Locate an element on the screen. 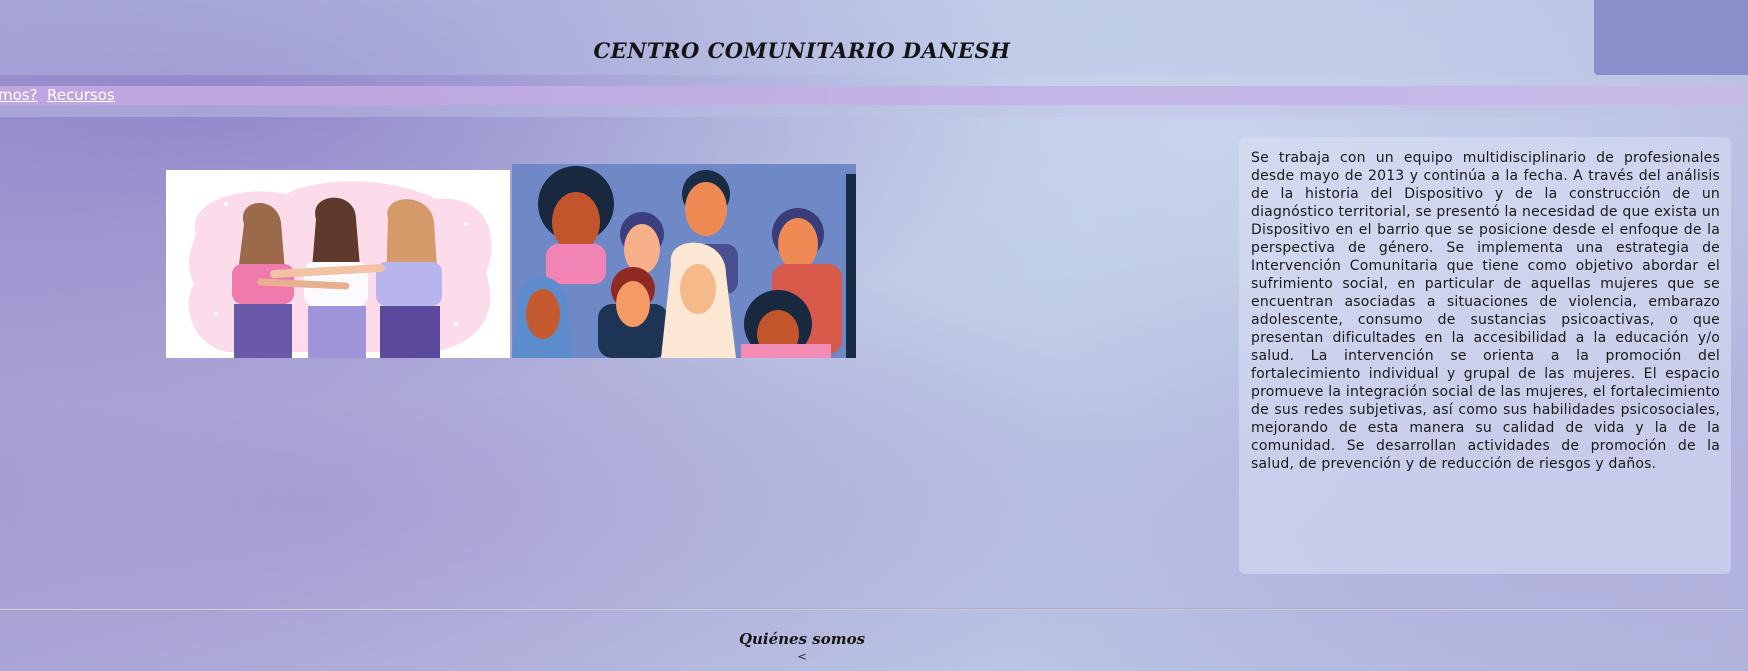  nav-link-quienes-somos: mos? is located at coordinates (19, 95).